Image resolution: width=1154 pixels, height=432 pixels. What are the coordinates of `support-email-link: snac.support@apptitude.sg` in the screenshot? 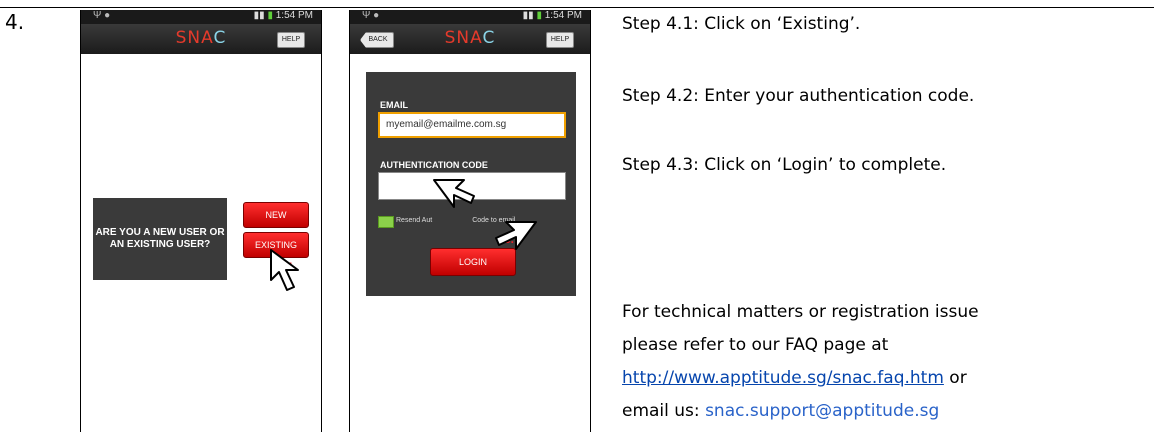 It's located at (822, 411).